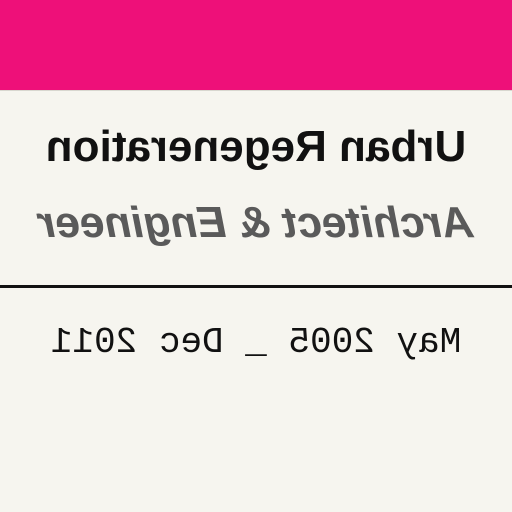 This screenshot has width=512, height=512. Describe the element at coordinates (256, 146) in the screenshot. I see `organization-title: Urban Regeneration` at that location.